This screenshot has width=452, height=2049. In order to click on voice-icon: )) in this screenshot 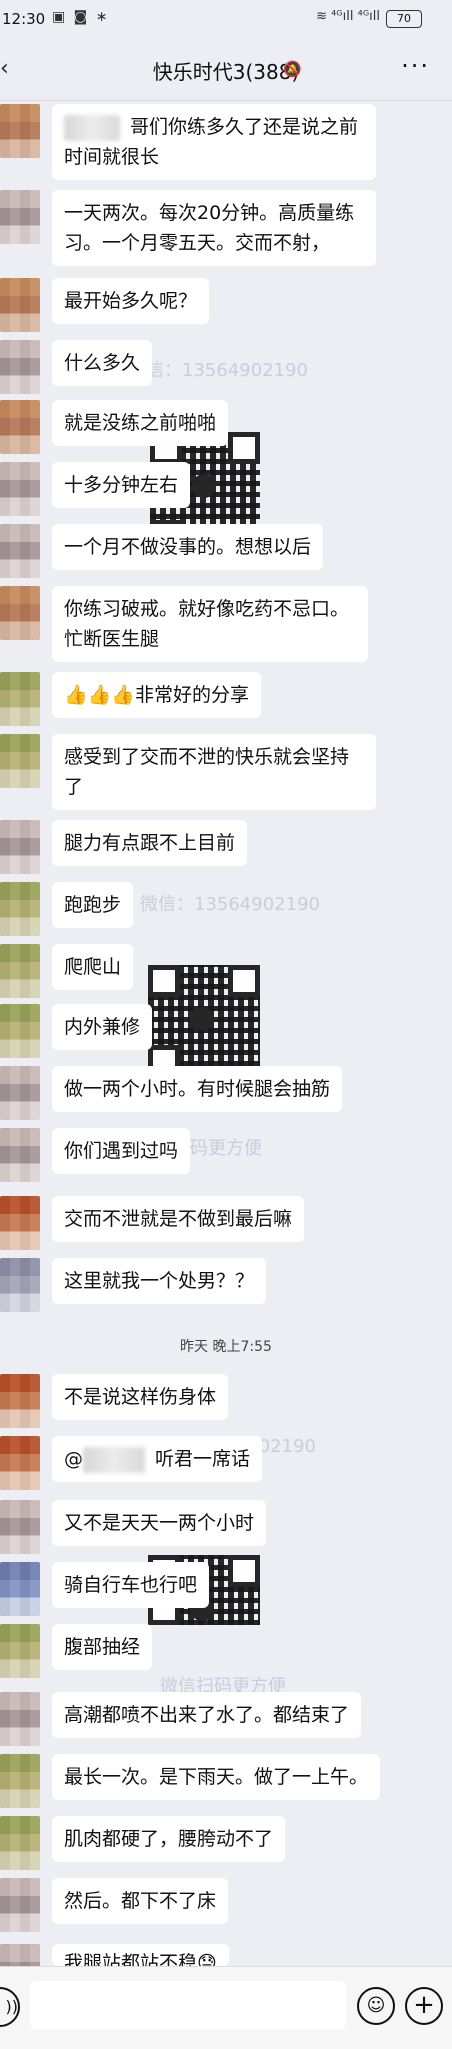, I will do `click(10, 2007)`.